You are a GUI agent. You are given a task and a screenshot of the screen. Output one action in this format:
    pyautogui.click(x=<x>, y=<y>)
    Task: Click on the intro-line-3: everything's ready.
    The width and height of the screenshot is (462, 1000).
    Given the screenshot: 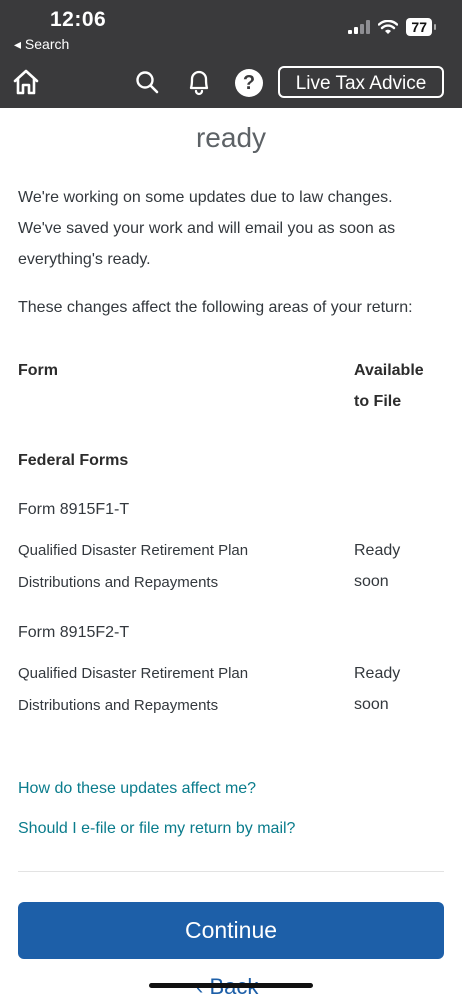 What is the action you would take?
    pyautogui.click(x=84, y=259)
    